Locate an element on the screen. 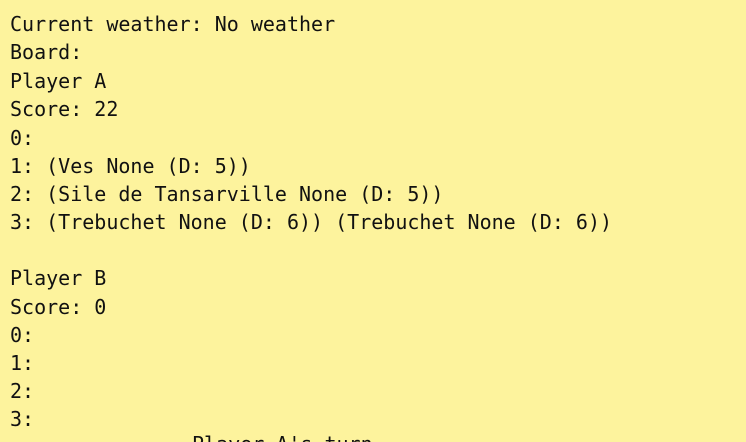 The image size is (746, 442). player-b-row-3: 3: is located at coordinates (22, 419).